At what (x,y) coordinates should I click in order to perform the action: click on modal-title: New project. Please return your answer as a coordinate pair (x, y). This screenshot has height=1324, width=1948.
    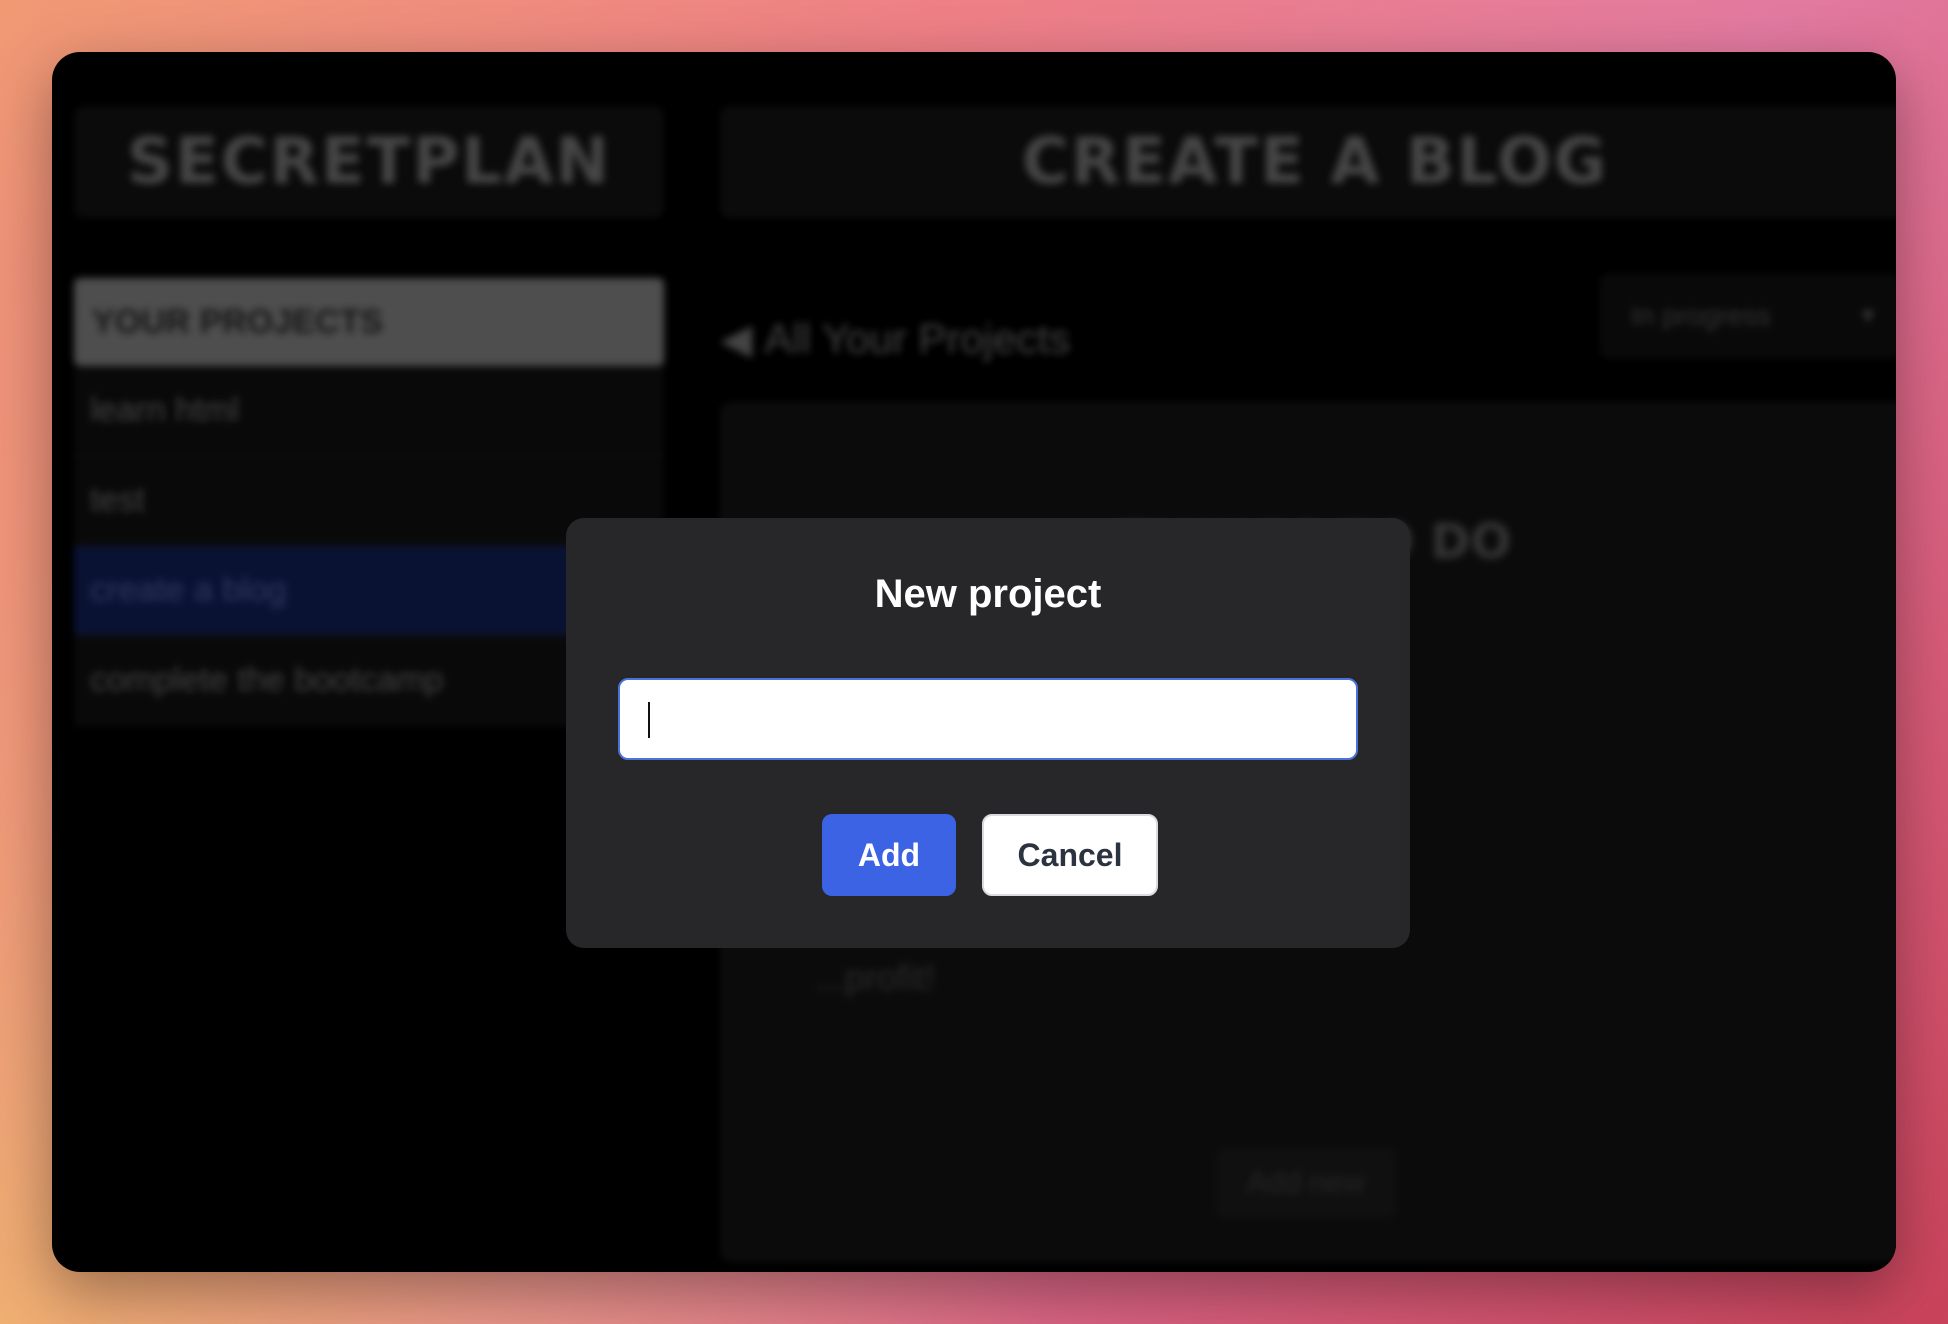
    Looking at the image, I should click on (988, 594).